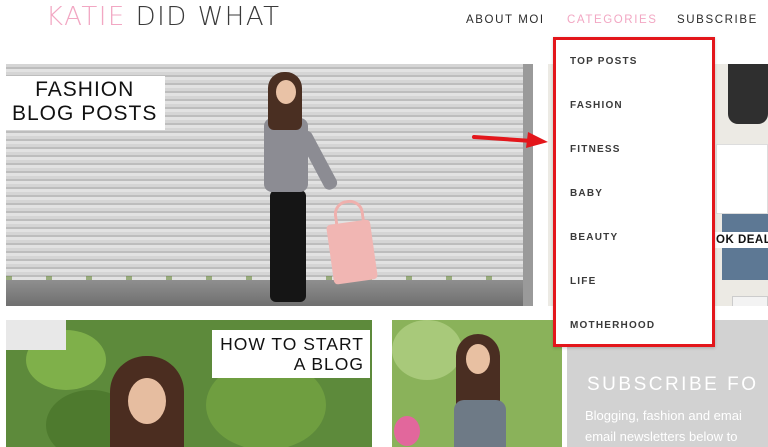  Describe the element at coordinates (583, 281) in the screenshot. I see `category-life: LIFE` at that location.